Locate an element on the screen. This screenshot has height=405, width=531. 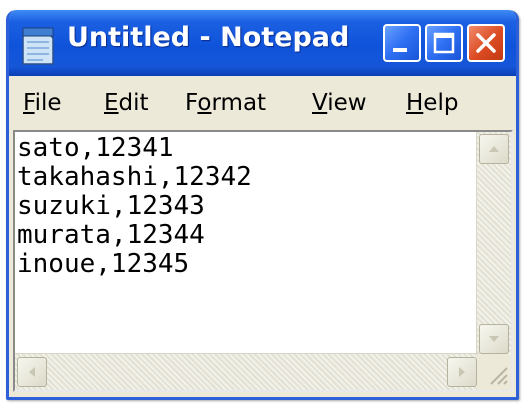
text-line: inoue,12345 is located at coordinates (103, 264).